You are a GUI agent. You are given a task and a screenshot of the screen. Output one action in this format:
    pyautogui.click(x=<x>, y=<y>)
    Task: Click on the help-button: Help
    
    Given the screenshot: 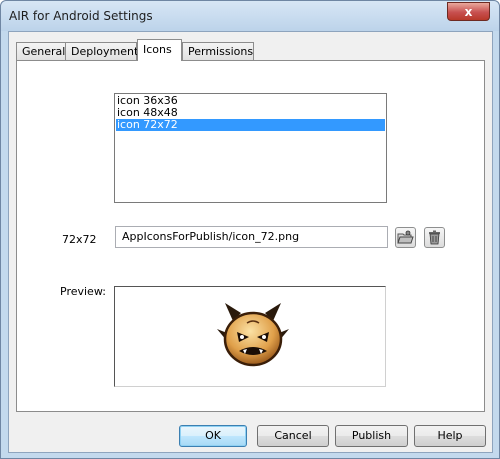 What is the action you would take?
    pyautogui.click(x=450, y=436)
    